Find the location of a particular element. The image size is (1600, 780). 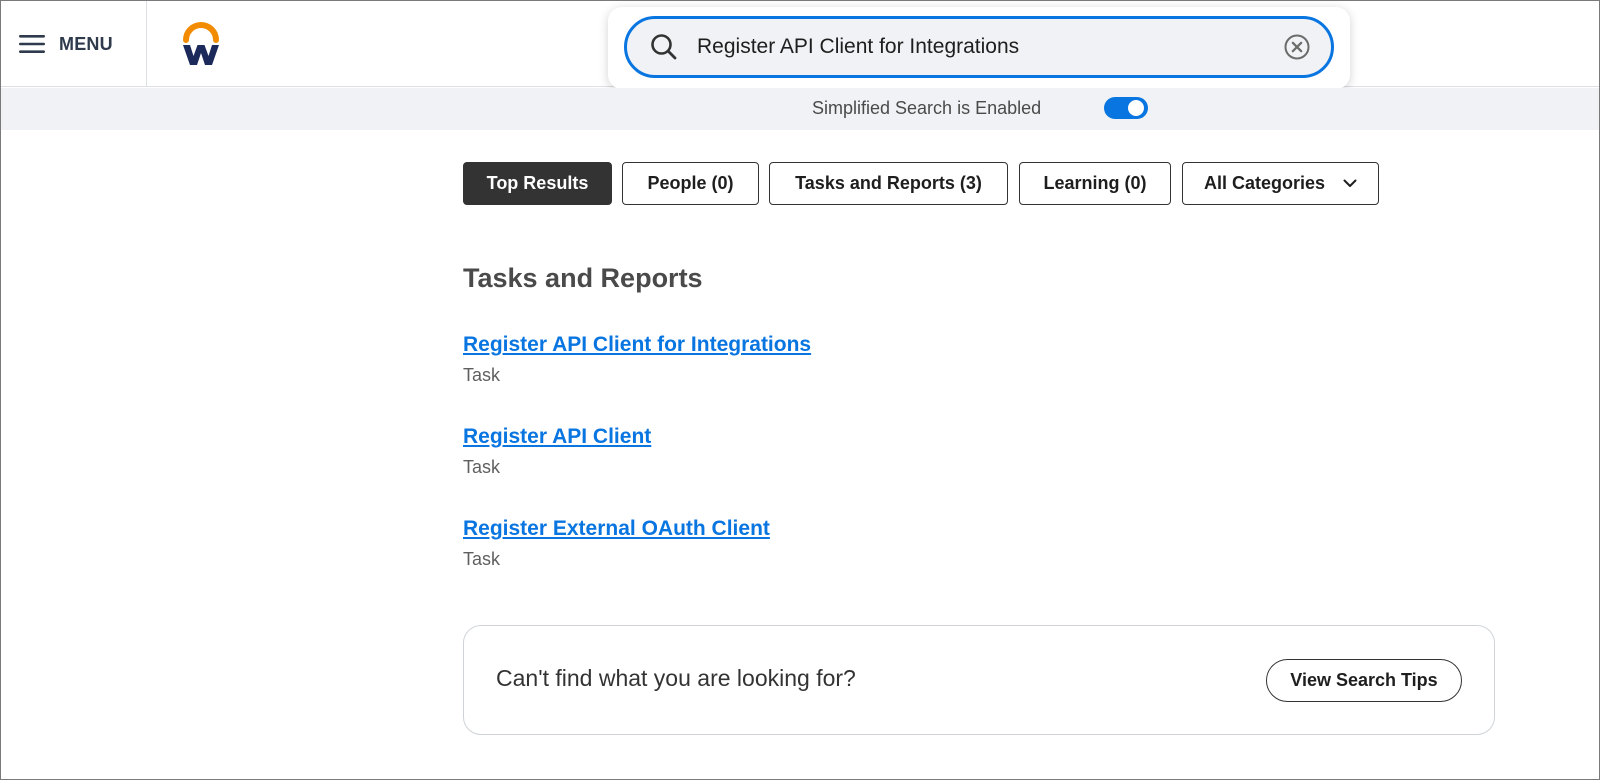

simplified-search-bar: Simplified Search is Enabled is located at coordinates (800, 109).